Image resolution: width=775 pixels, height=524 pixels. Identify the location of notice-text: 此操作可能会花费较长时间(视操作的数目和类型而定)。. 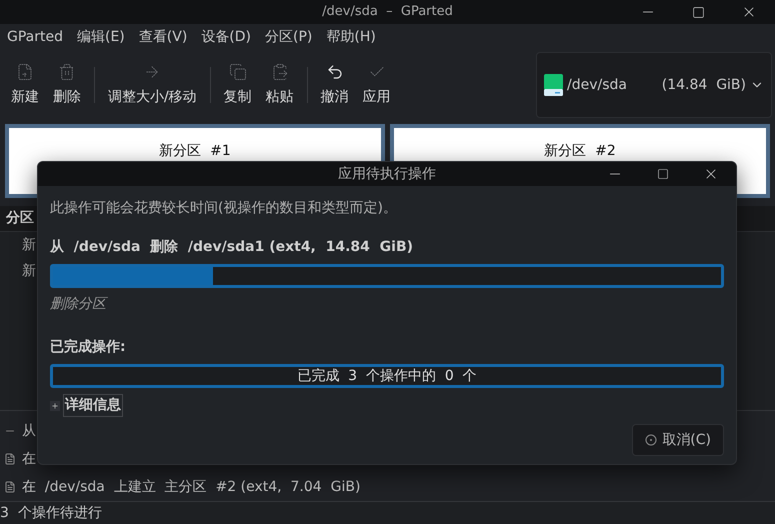
(224, 208).